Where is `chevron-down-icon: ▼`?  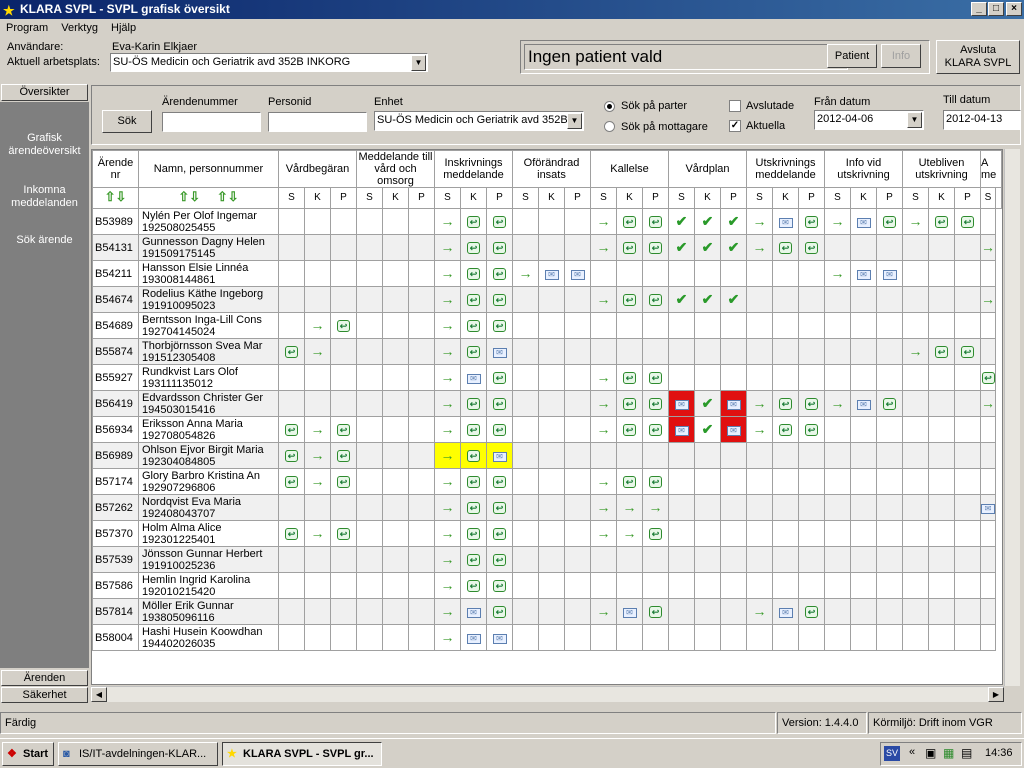
chevron-down-icon: ▼ is located at coordinates (914, 120).